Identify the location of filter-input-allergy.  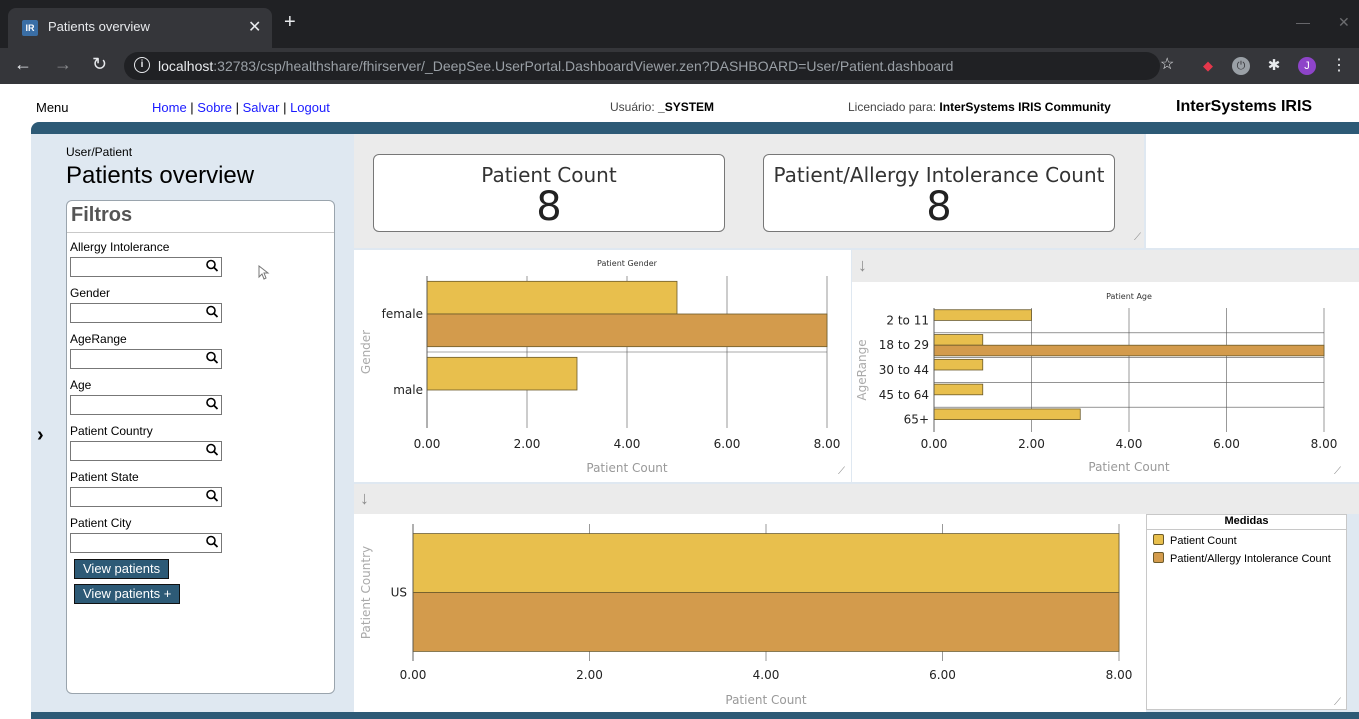
(146, 267).